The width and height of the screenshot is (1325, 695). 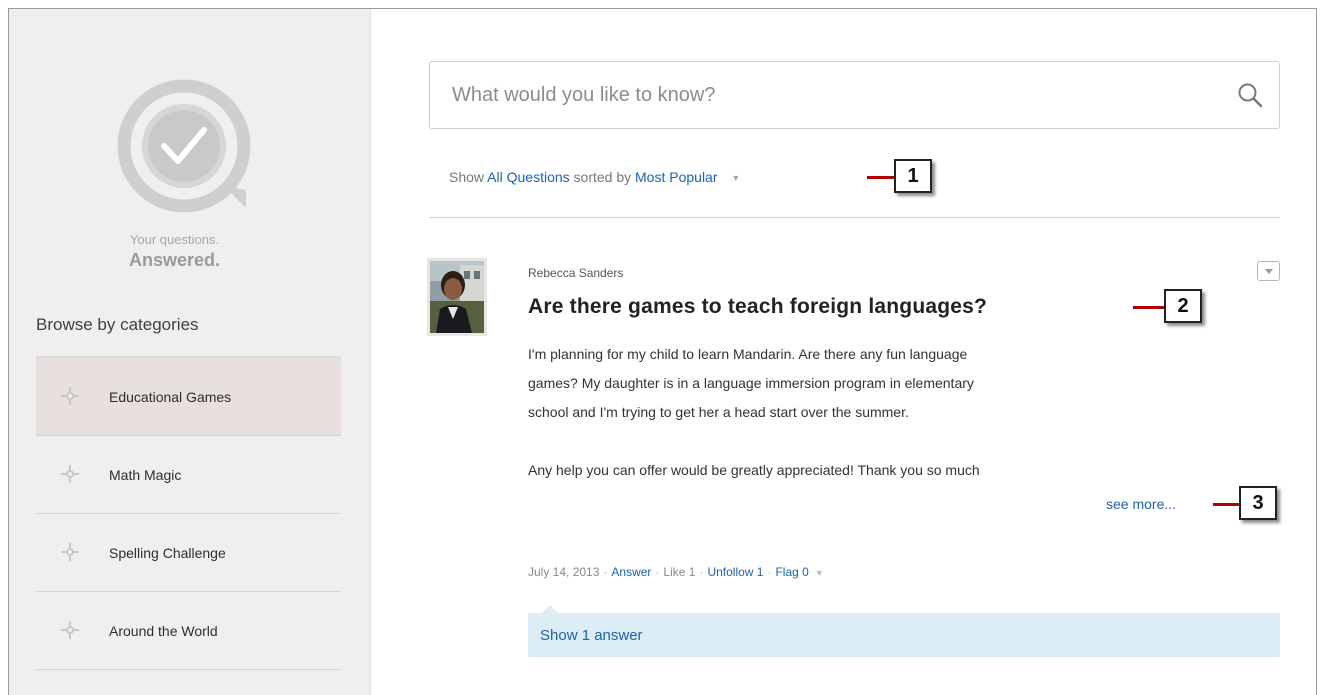 I want to click on callout-3: 3, so click(x=1258, y=503).